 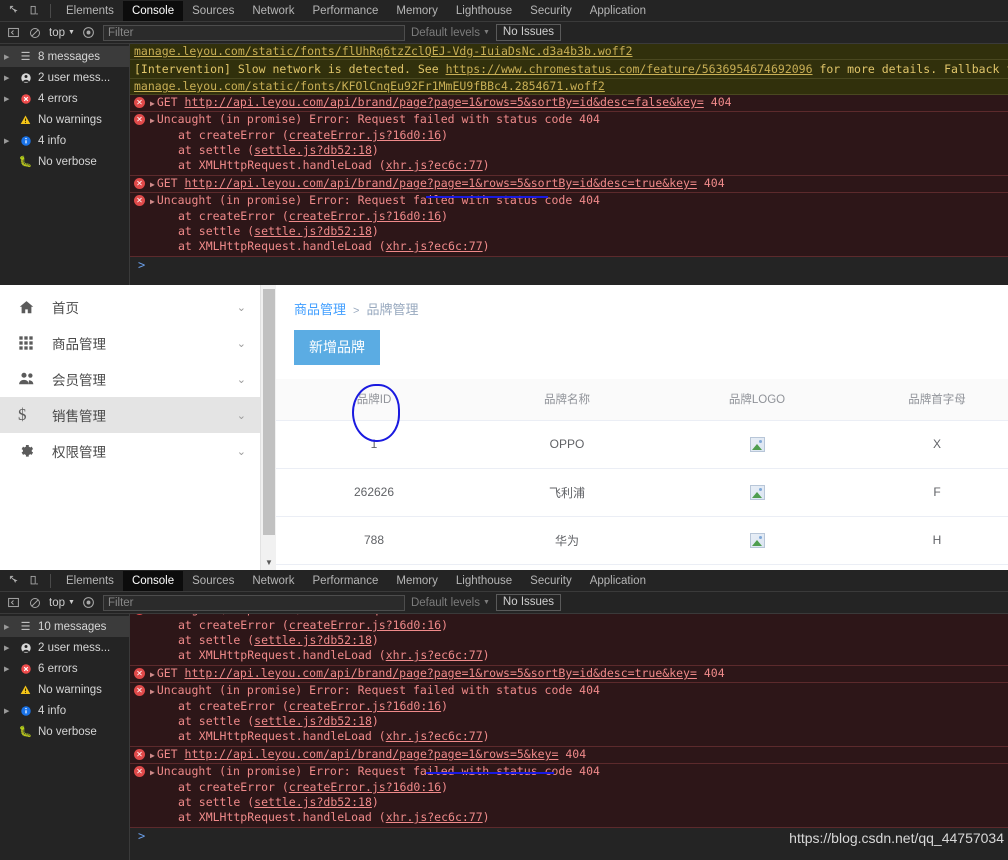 I want to click on column-header-brand-letter: 品牌首字母, so click(x=930, y=400).